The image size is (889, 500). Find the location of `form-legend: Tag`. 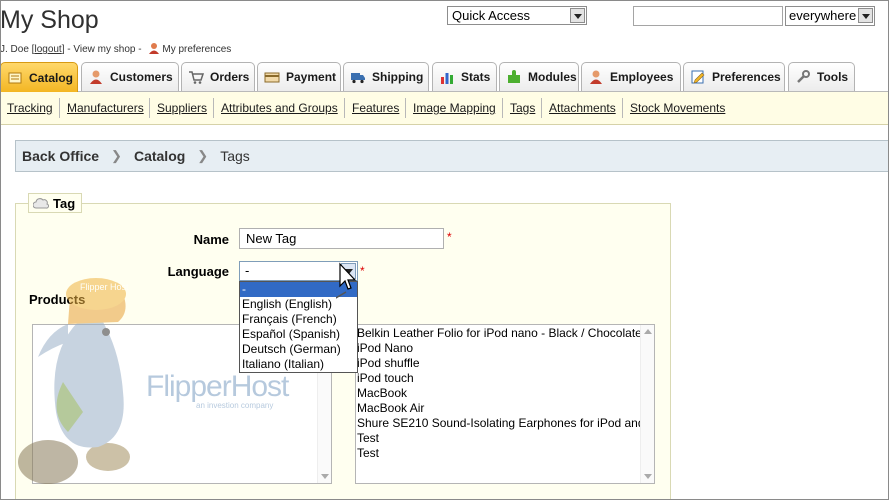

form-legend: Tag is located at coordinates (55, 203).